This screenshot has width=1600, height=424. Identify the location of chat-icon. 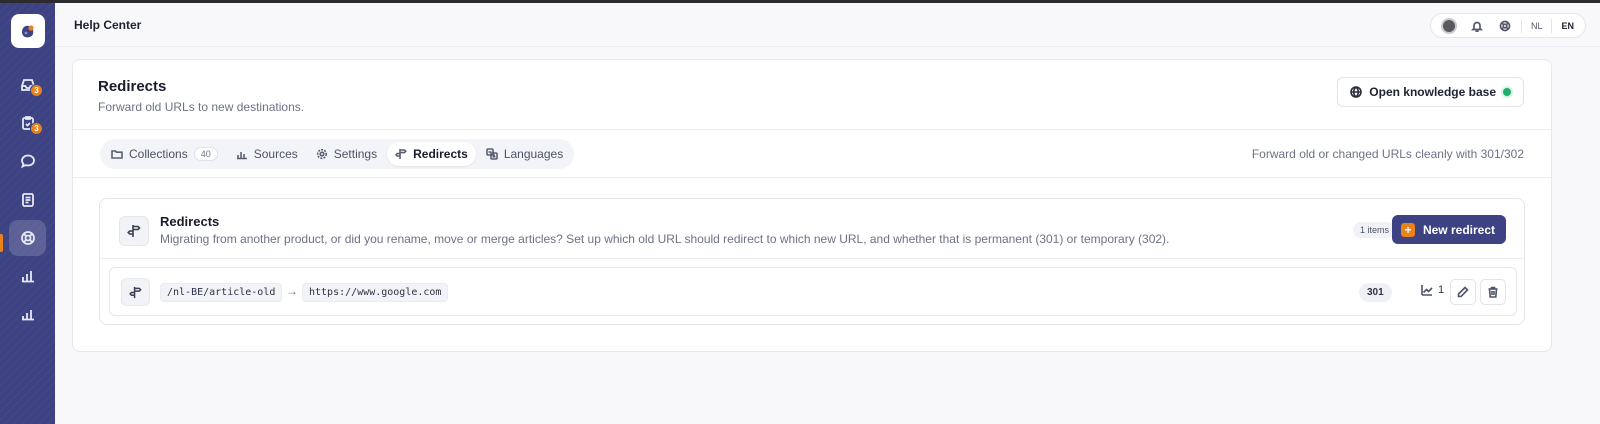
(27, 161).